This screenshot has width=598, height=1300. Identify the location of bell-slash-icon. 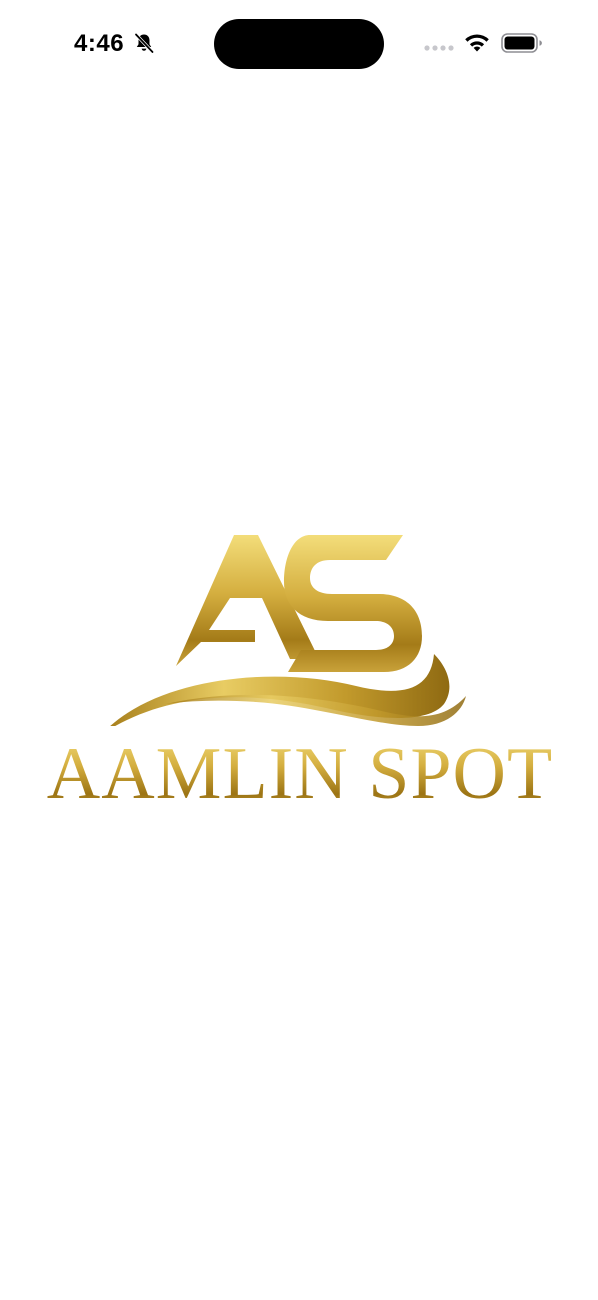
(144, 43).